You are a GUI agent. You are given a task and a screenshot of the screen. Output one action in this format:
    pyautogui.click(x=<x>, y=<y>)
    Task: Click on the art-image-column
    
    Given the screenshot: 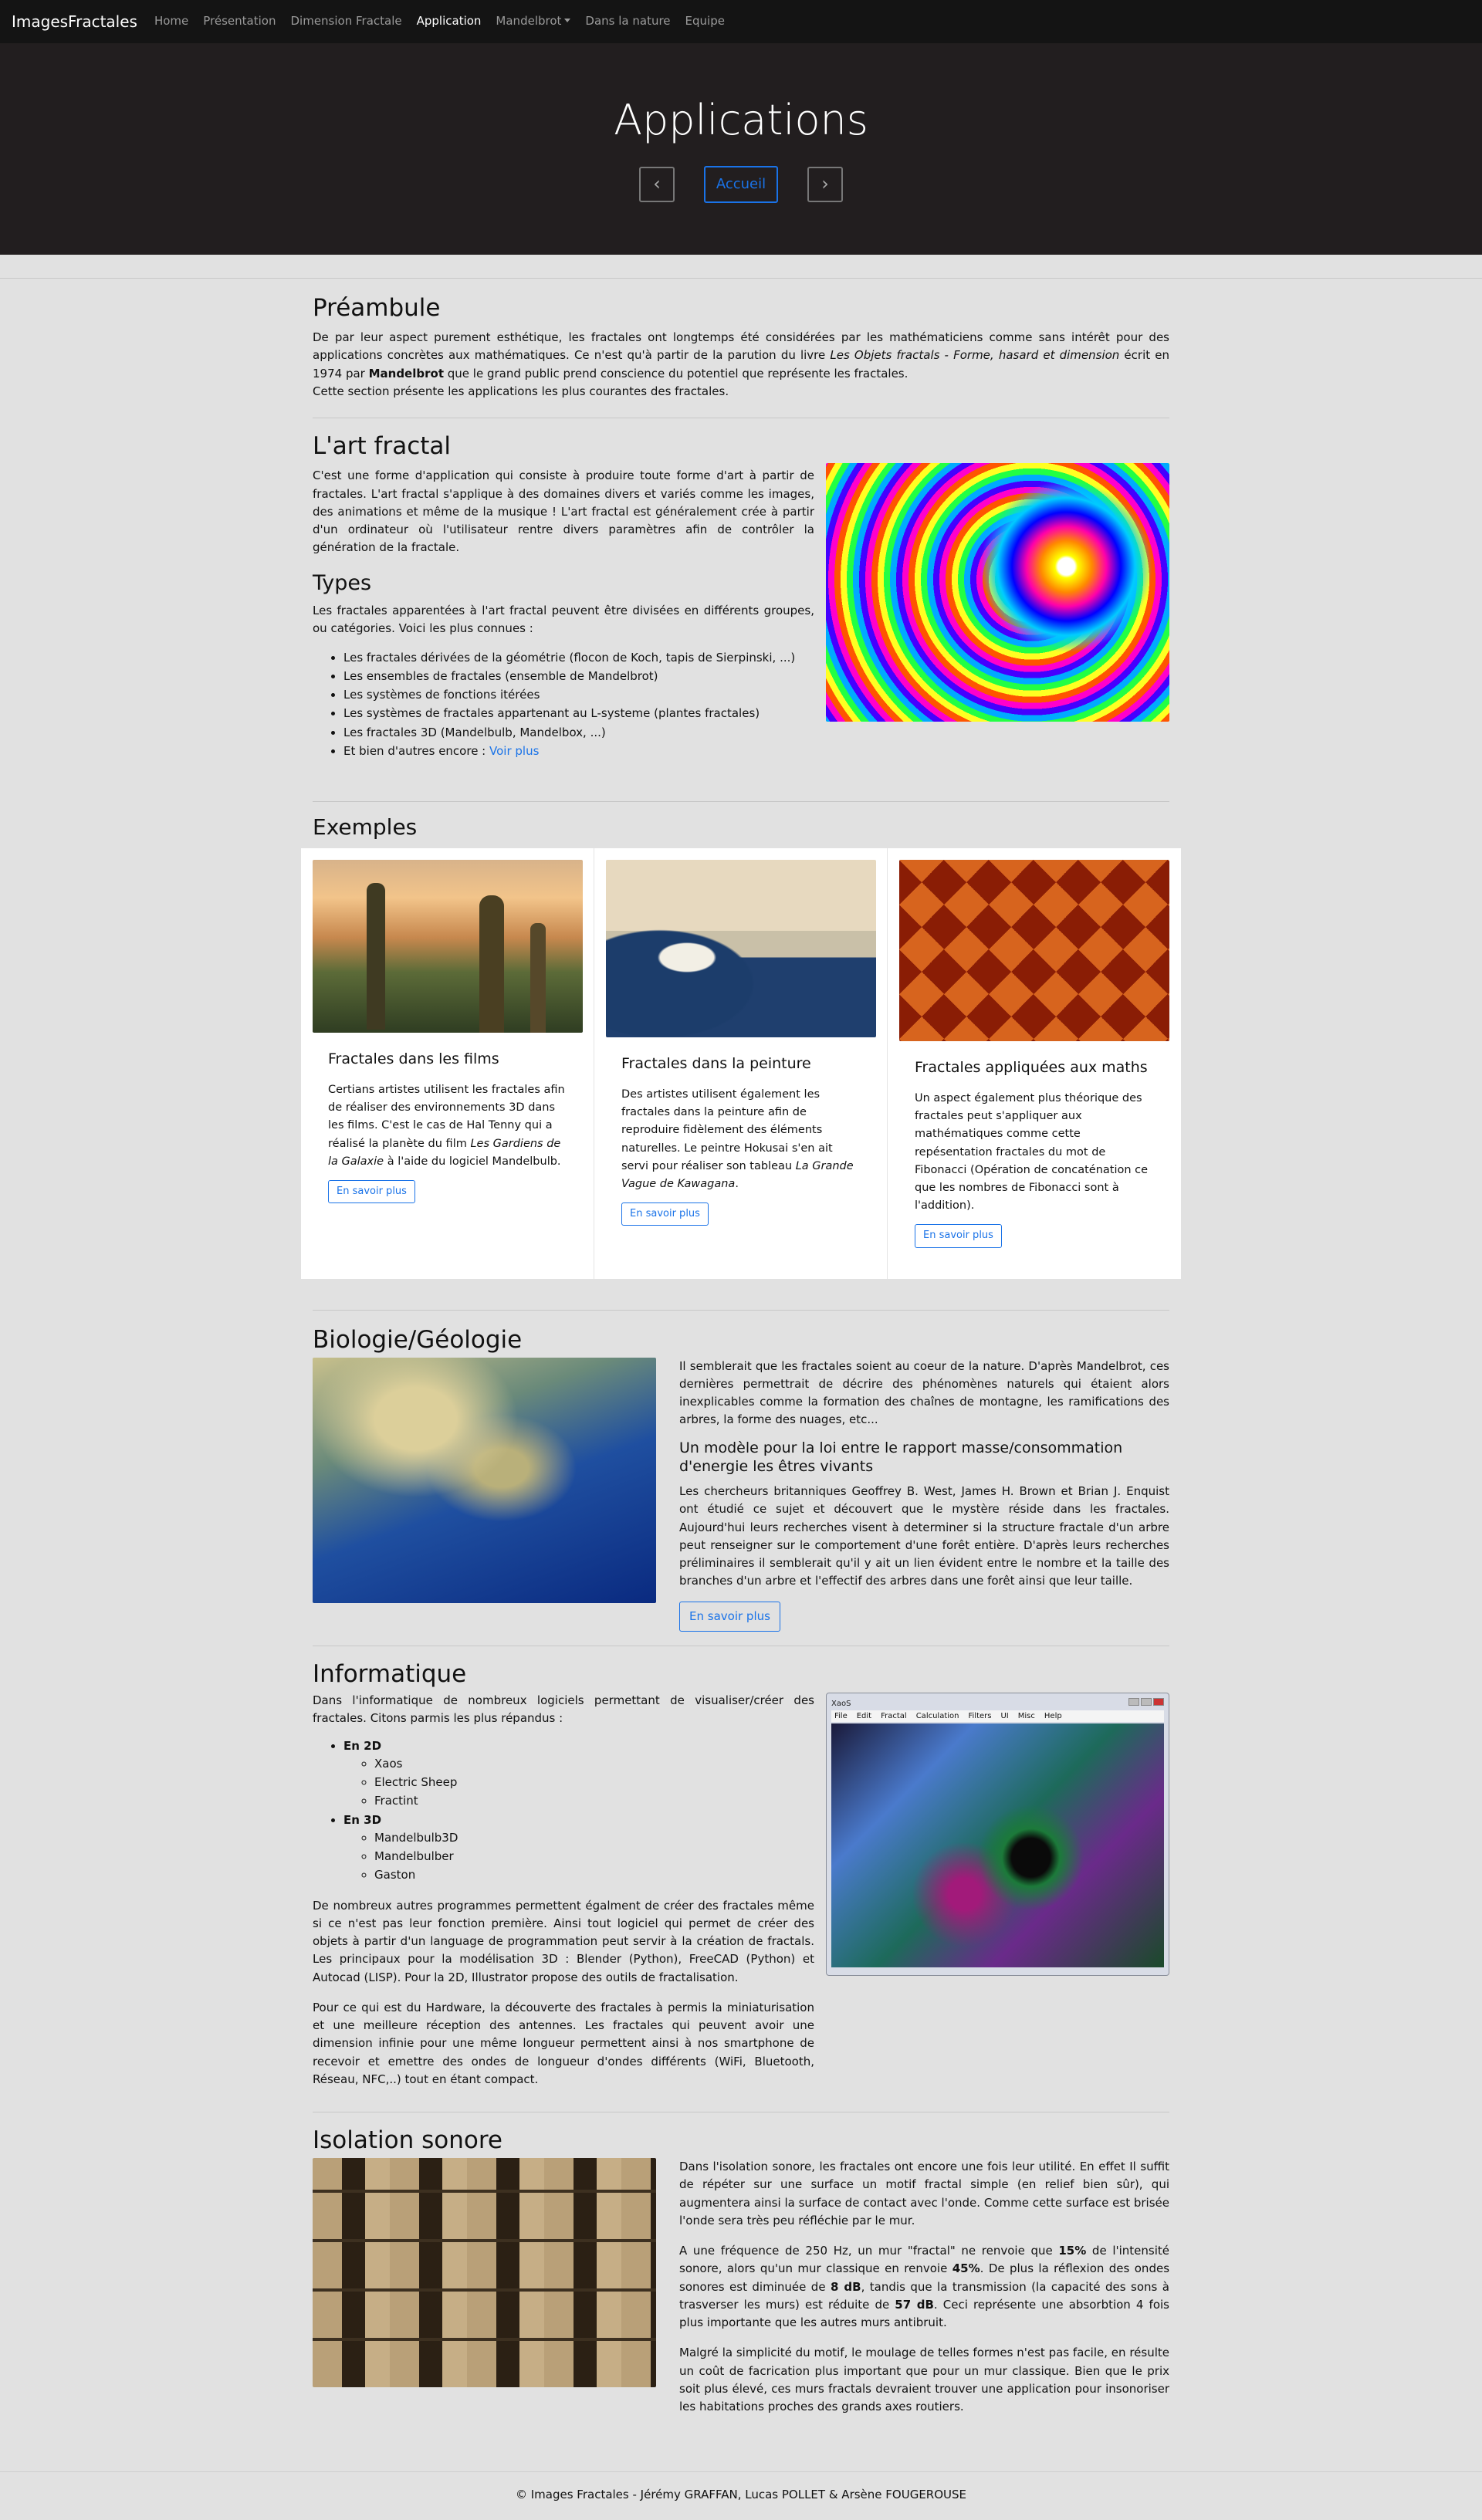 What is the action you would take?
    pyautogui.click(x=997, y=596)
    